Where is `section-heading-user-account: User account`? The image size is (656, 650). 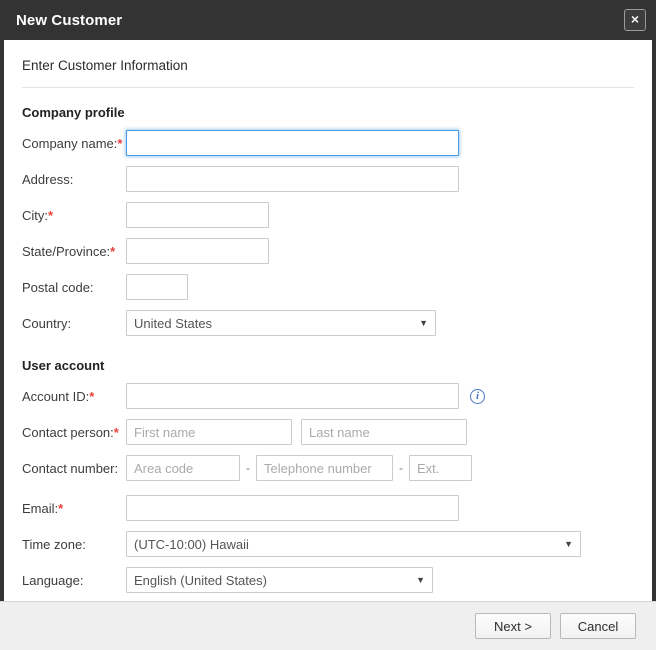
section-heading-user-account: User account is located at coordinates (63, 365).